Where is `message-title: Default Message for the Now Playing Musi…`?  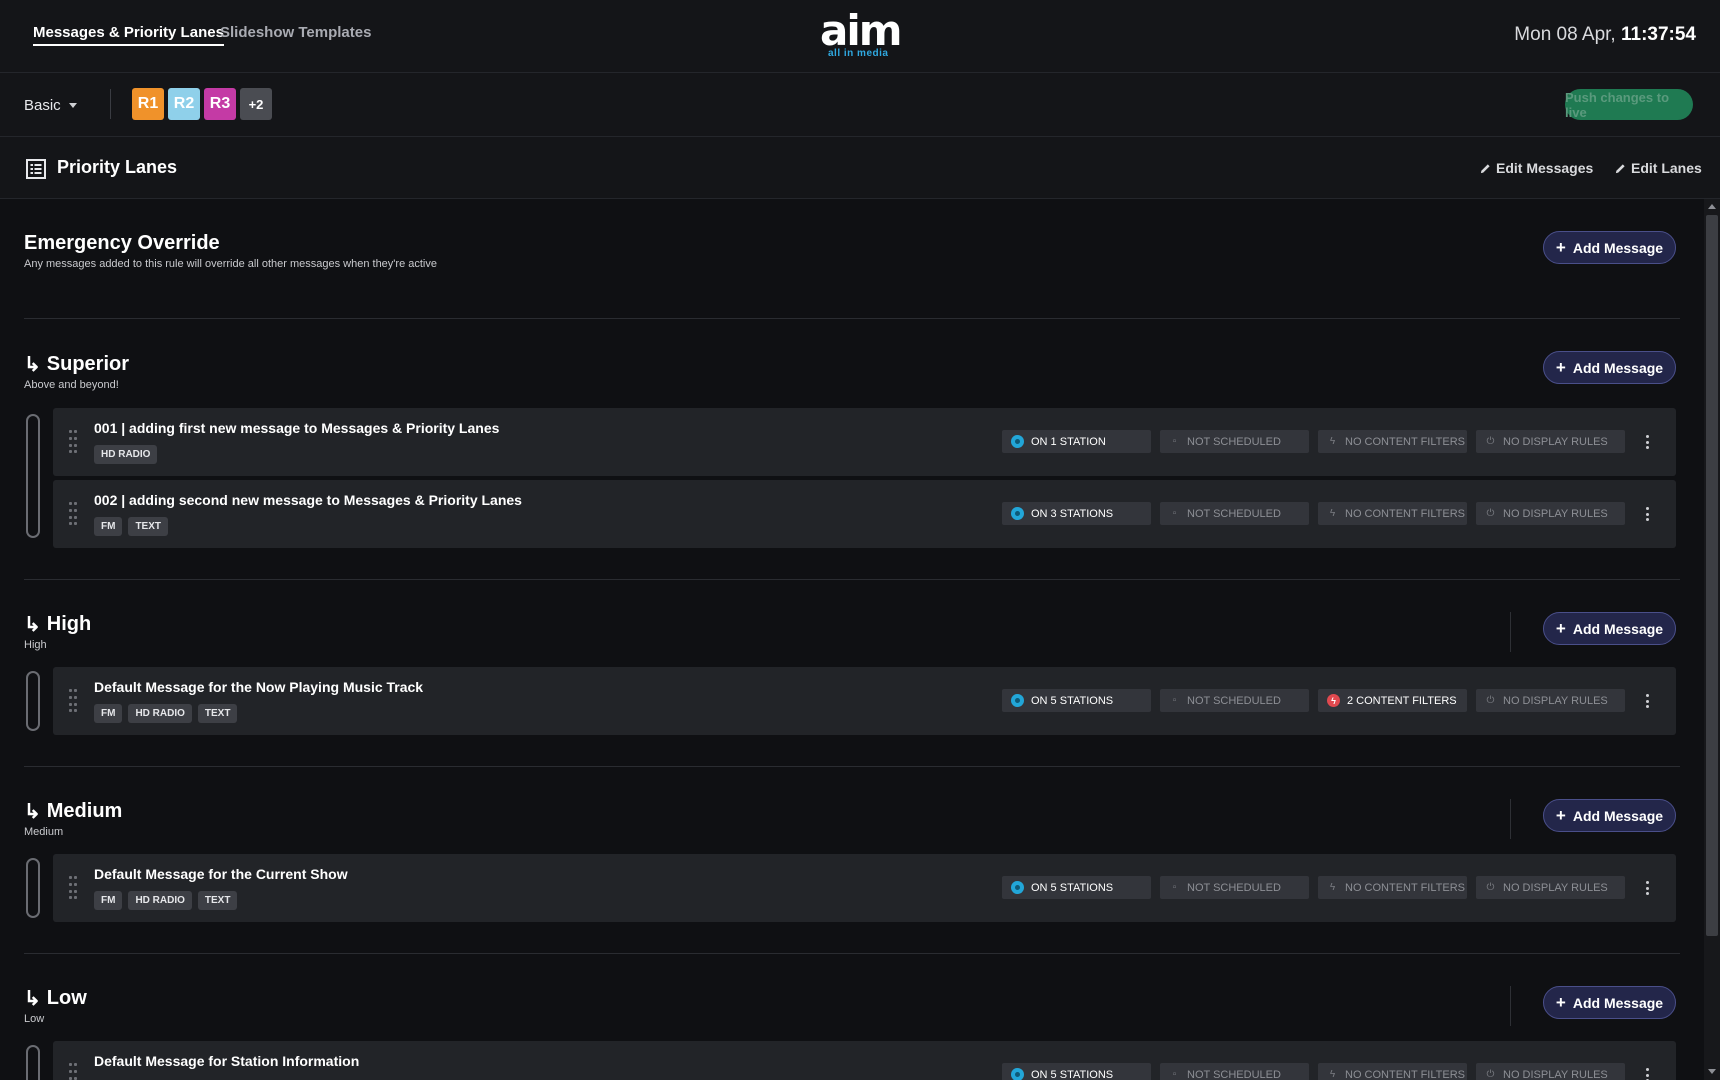 message-title: Default Message for the Now Playing Musi… is located at coordinates (259, 687).